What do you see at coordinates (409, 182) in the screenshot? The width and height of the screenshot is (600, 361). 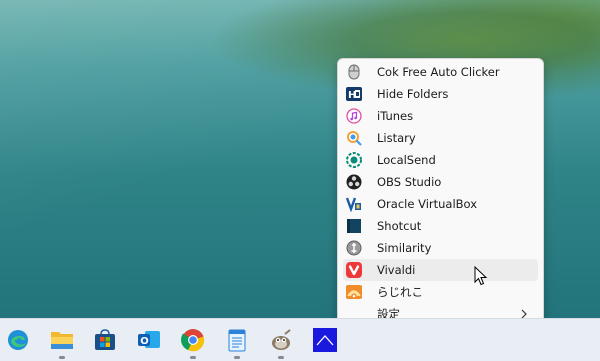 I see `menu-item-label: OBS Studio` at bounding box center [409, 182].